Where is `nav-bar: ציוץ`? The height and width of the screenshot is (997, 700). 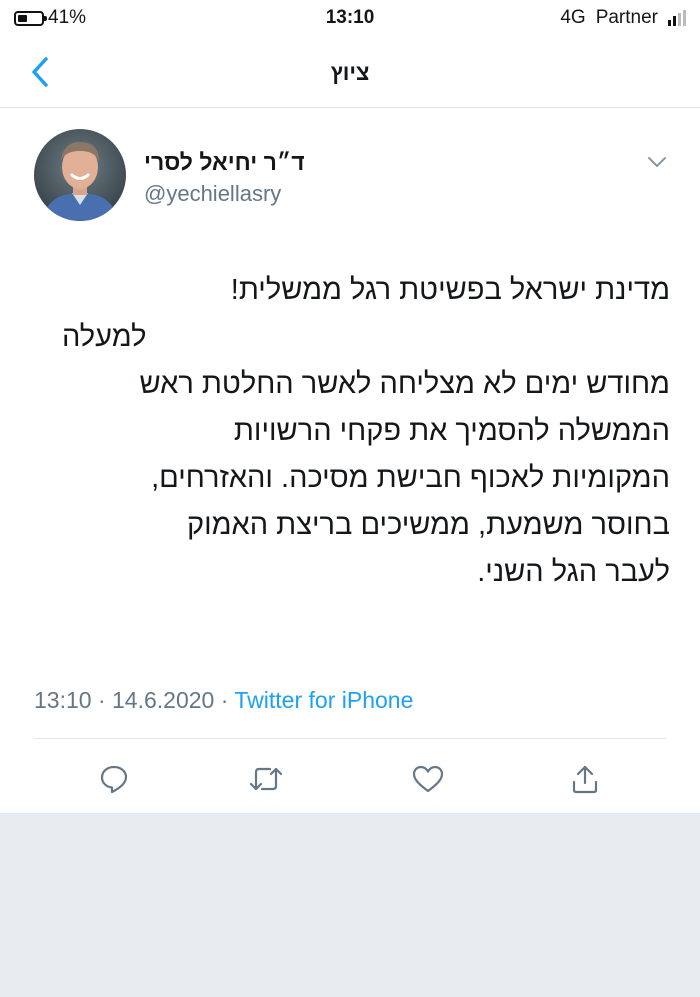
nav-bar: ציוץ is located at coordinates (350, 73).